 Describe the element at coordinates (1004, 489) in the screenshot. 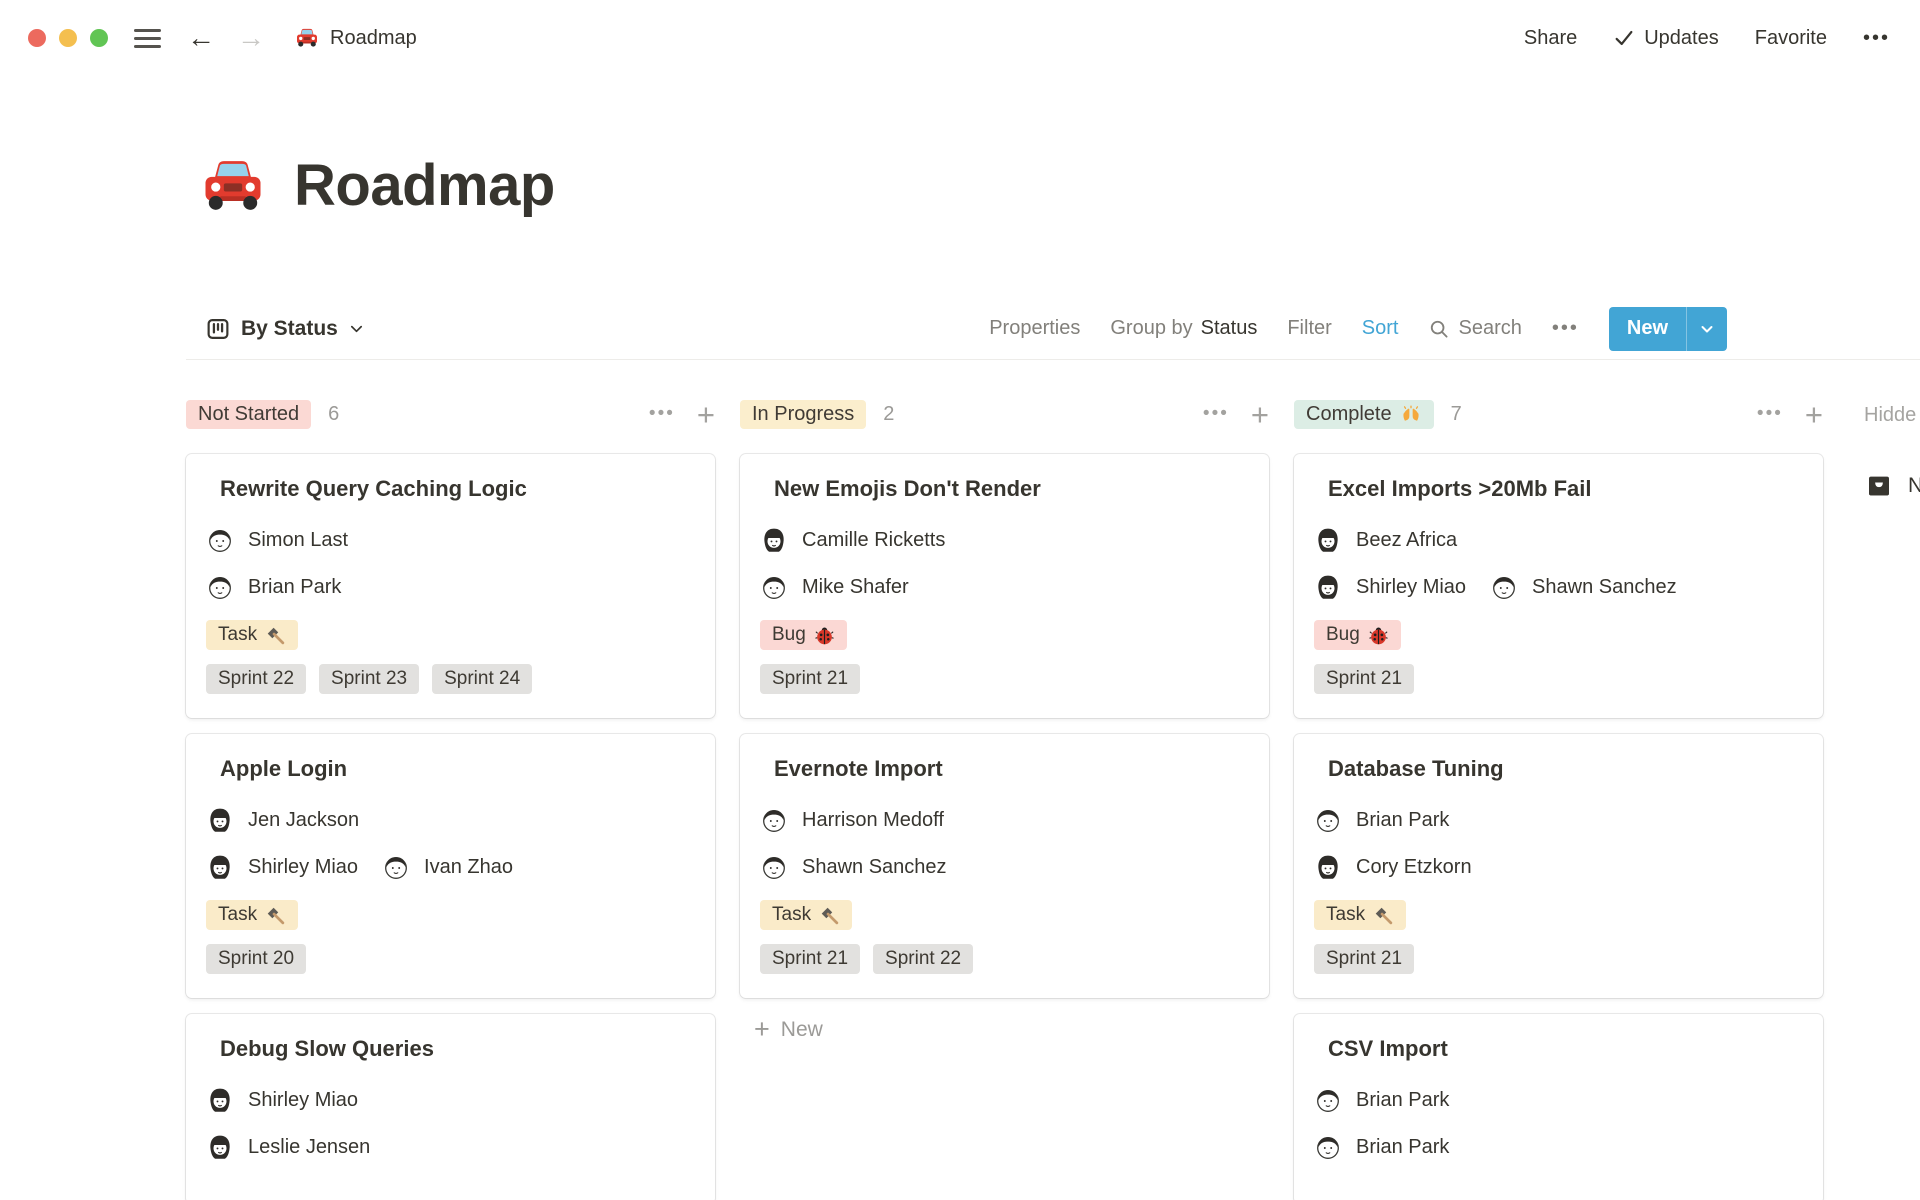

I see `card-title-row: New Emojis Don't Render` at that location.